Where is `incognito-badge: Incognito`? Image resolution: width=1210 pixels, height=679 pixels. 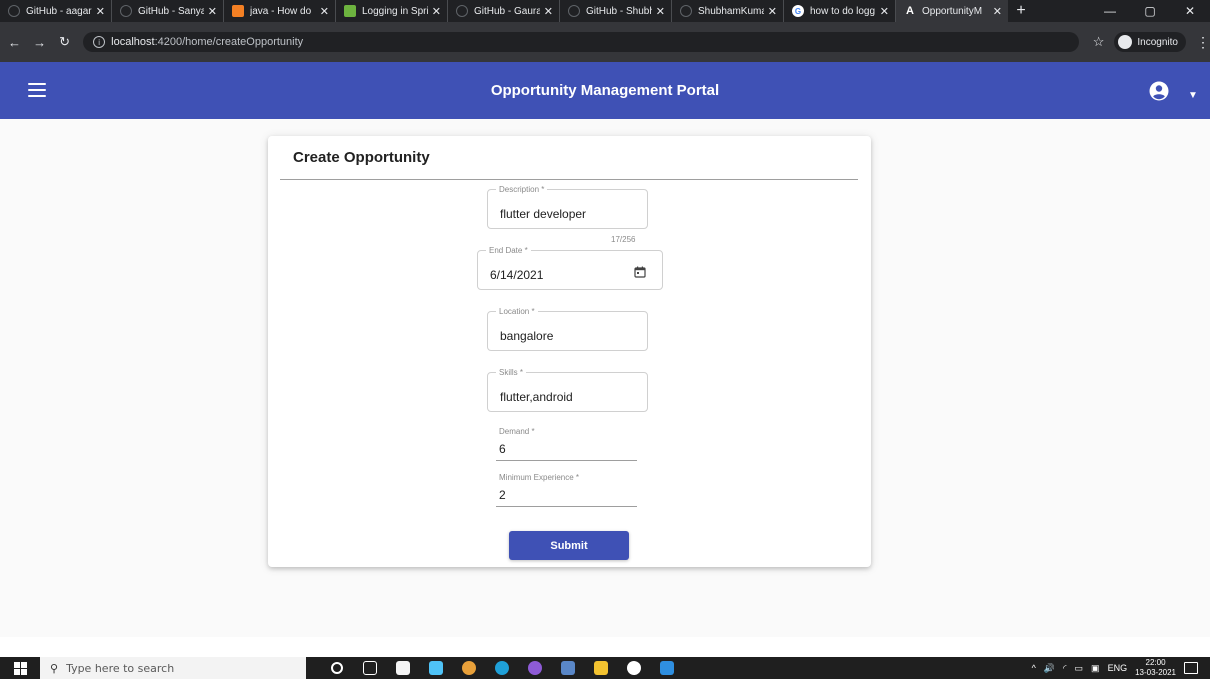
incognito-badge: Incognito is located at coordinates (1150, 42).